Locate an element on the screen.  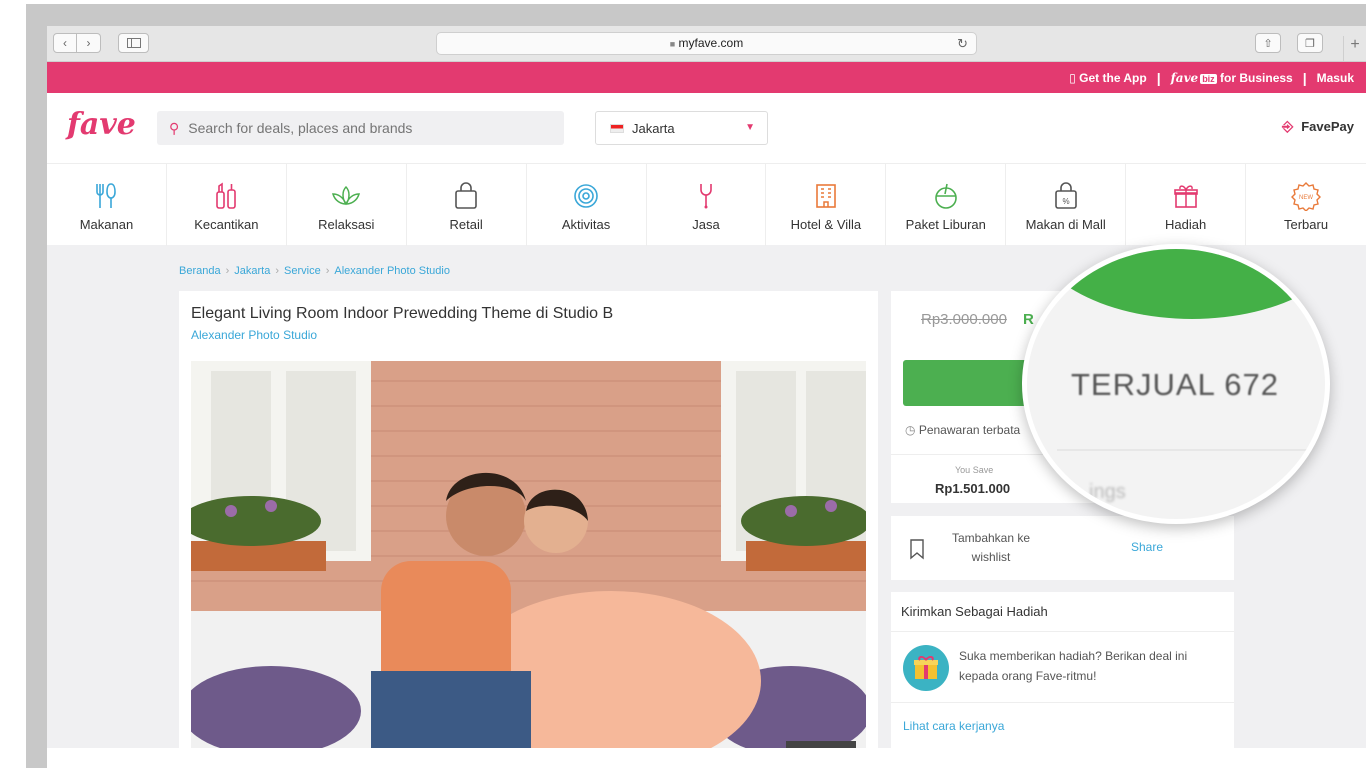
lotus-icon is located at coordinates (346, 195).